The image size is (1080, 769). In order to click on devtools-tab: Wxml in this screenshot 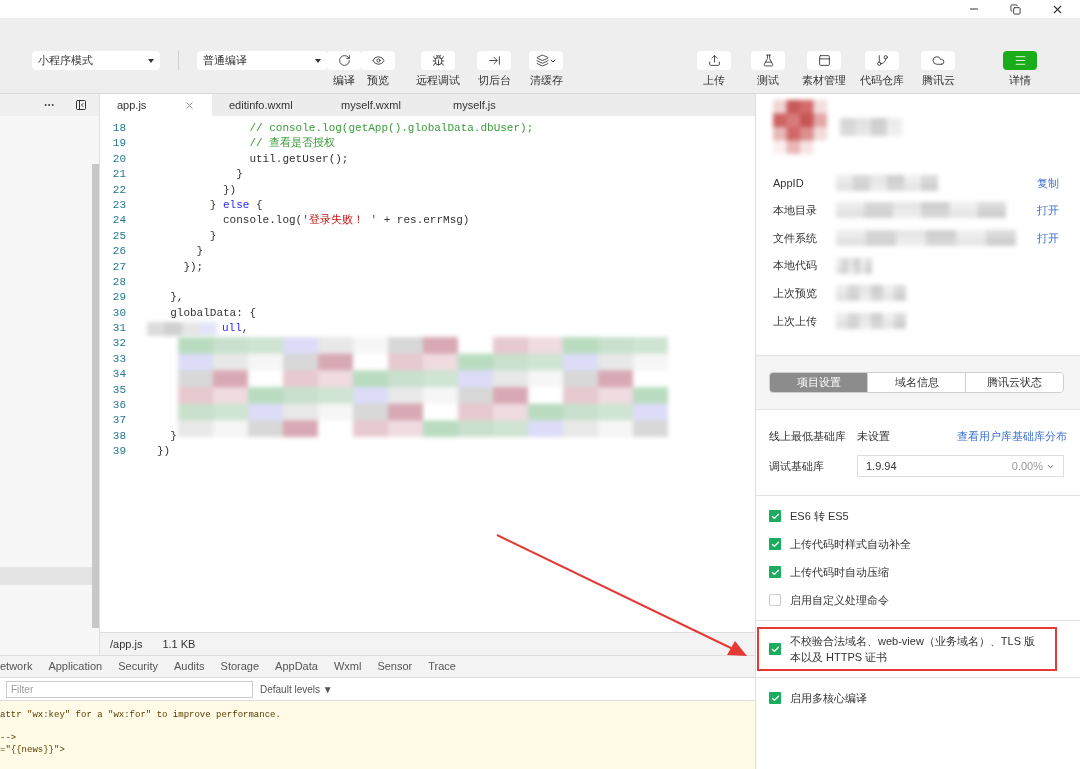, I will do `click(347, 666)`.